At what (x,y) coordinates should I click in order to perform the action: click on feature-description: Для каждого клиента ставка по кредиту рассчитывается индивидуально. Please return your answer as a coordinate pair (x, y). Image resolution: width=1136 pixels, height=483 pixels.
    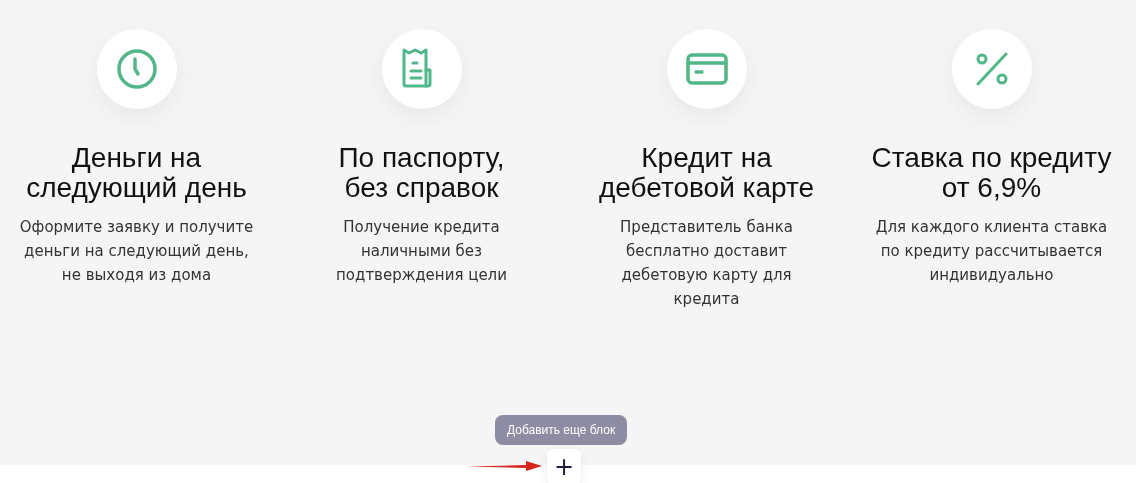
    Looking at the image, I should click on (991, 251).